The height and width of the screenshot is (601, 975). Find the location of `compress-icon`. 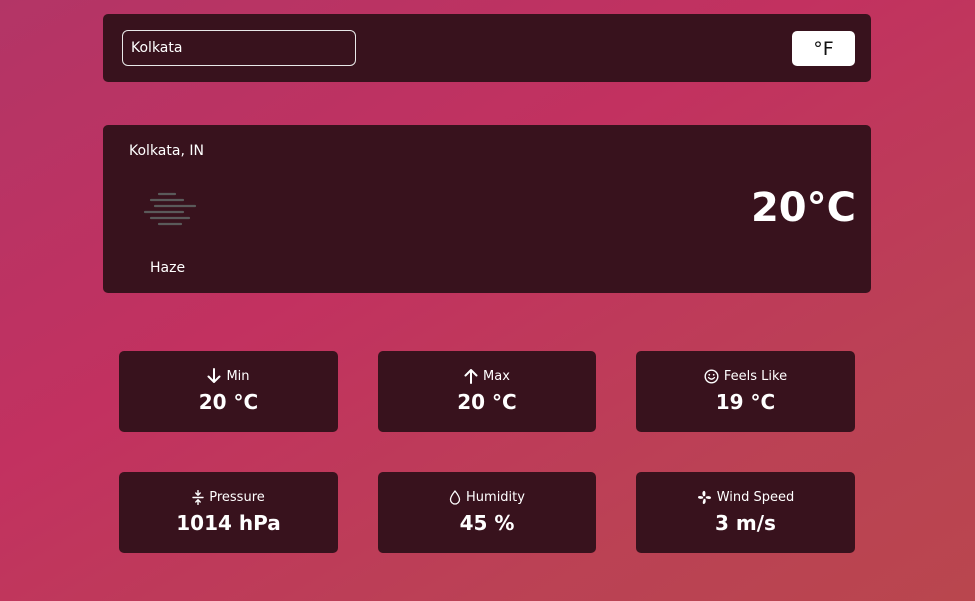

compress-icon is located at coordinates (198, 497).